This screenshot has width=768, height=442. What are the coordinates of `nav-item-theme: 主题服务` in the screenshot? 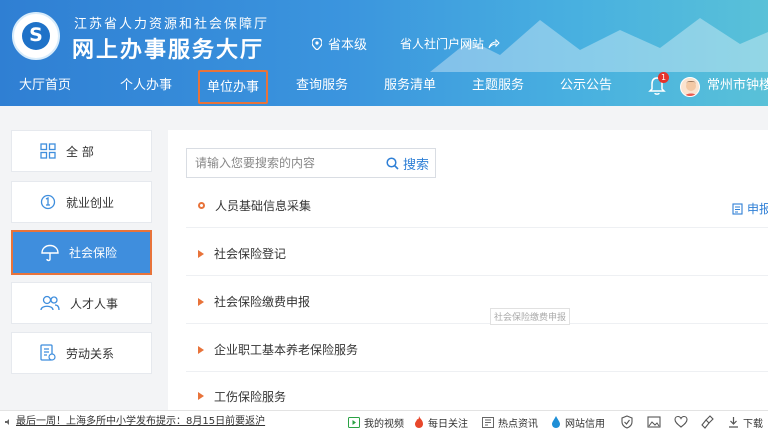 It's located at (498, 87).